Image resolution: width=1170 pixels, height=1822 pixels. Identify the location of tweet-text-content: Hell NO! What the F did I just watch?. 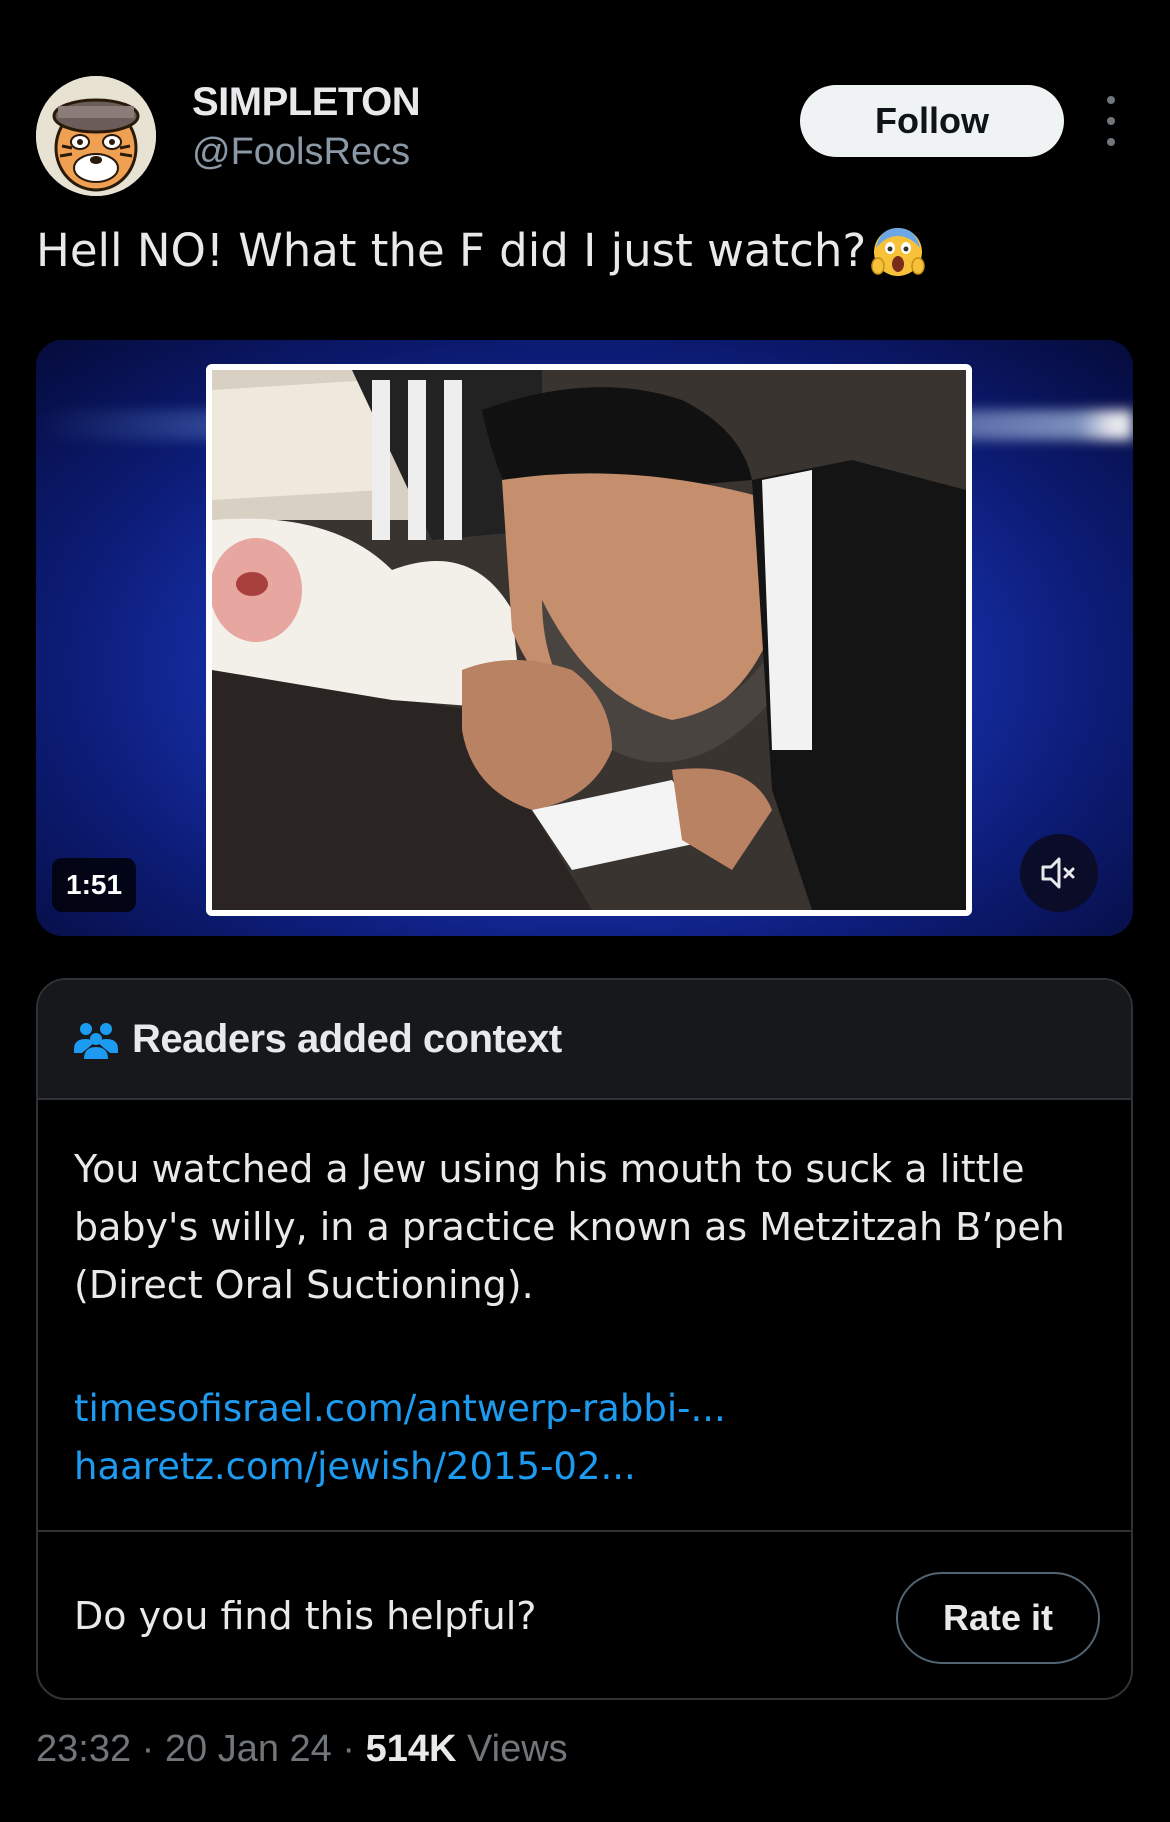
(451, 250).